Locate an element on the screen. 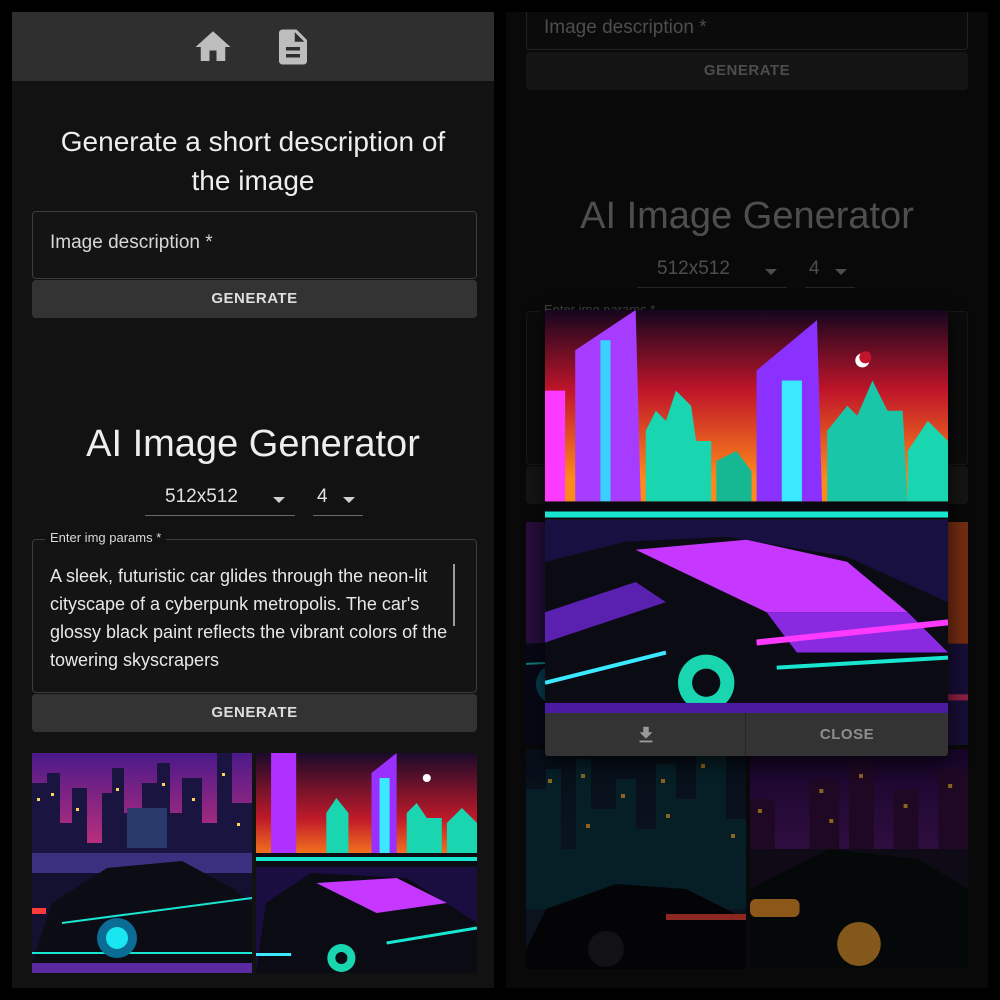  document-icon is located at coordinates (293, 47).